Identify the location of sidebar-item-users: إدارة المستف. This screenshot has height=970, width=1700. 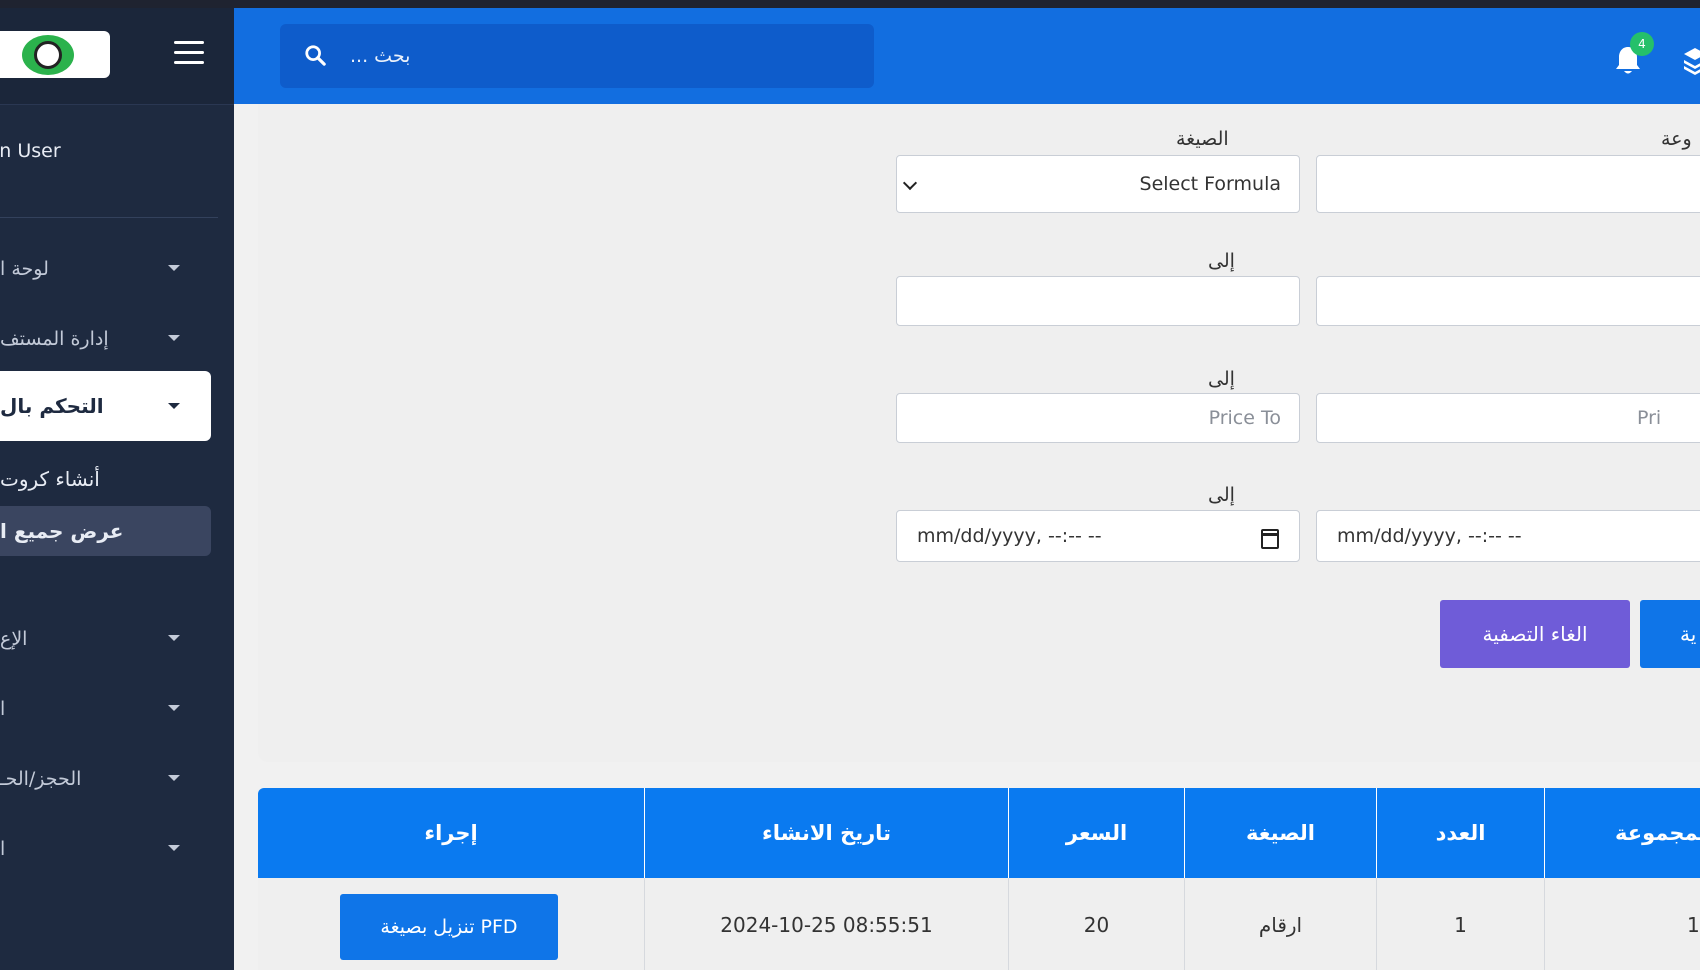
(105, 339).